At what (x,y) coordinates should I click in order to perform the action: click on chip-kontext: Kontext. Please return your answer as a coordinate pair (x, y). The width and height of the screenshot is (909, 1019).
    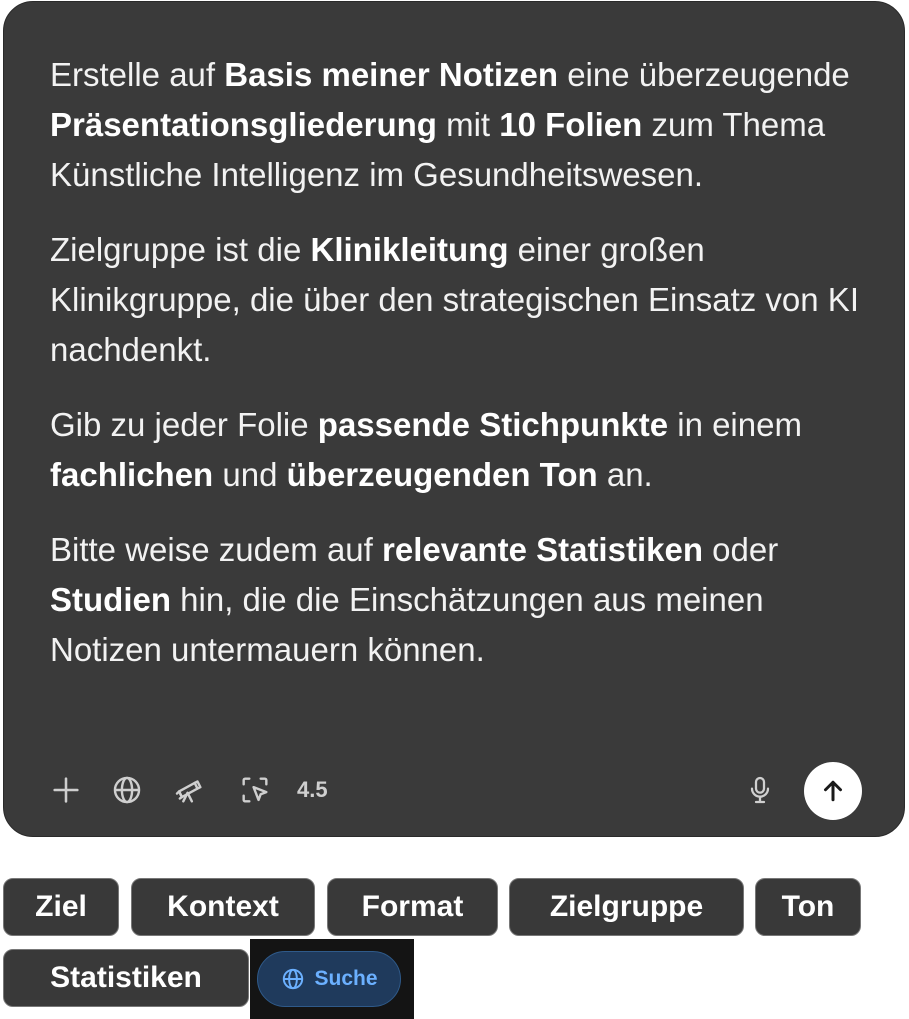
    Looking at the image, I should click on (223, 907).